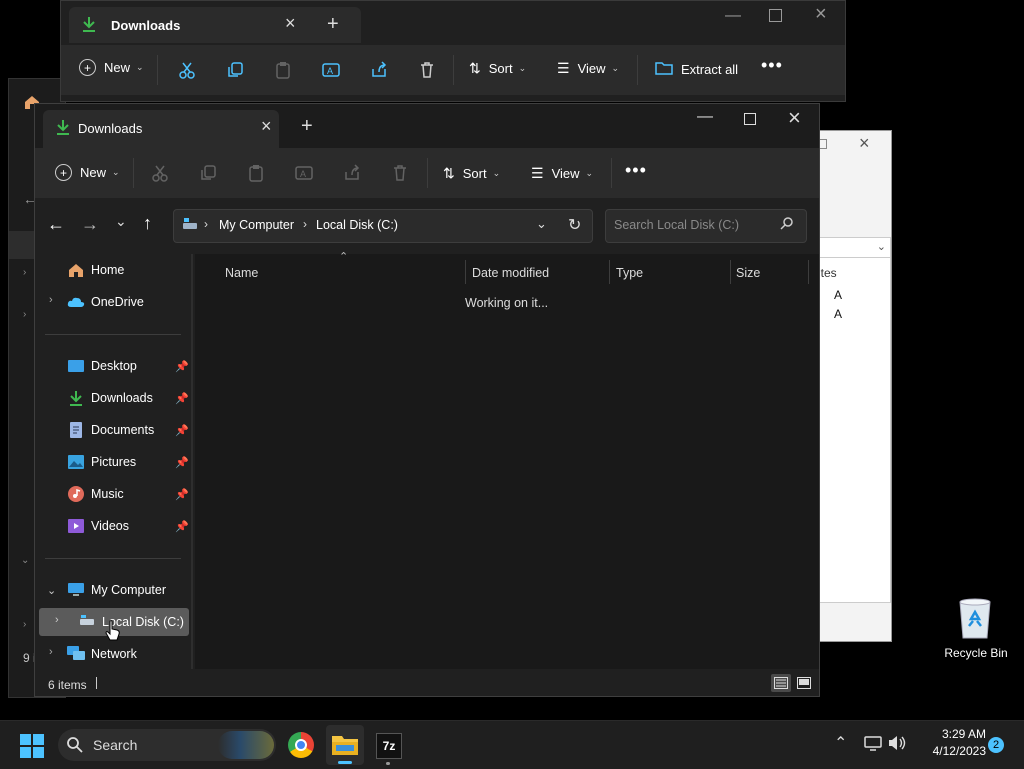 This screenshot has width=1024, height=769. What do you see at coordinates (696, 69) in the screenshot?
I see `extract-all-button: Extract all` at bounding box center [696, 69].